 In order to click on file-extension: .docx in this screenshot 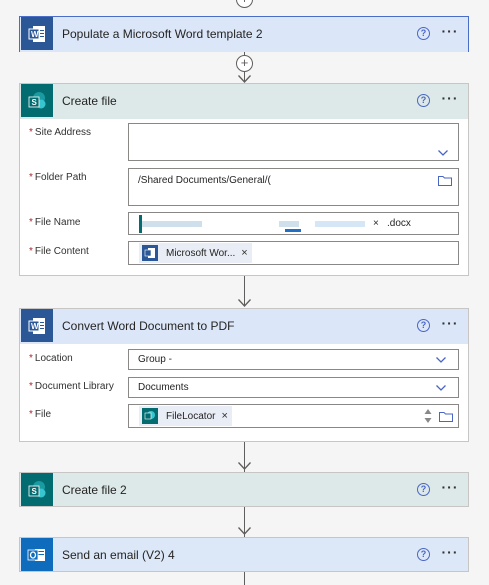, I will do `click(399, 223)`.